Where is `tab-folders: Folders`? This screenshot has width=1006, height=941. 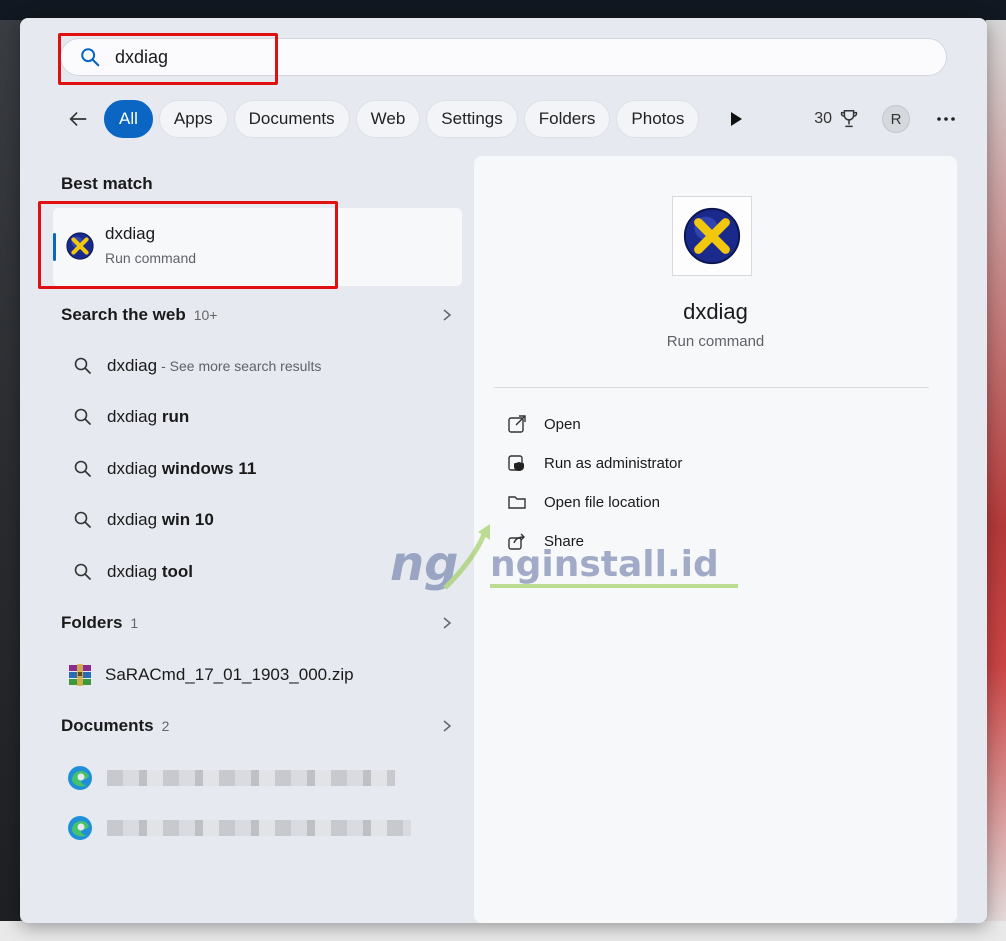
tab-folders: Folders is located at coordinates (567, 119).